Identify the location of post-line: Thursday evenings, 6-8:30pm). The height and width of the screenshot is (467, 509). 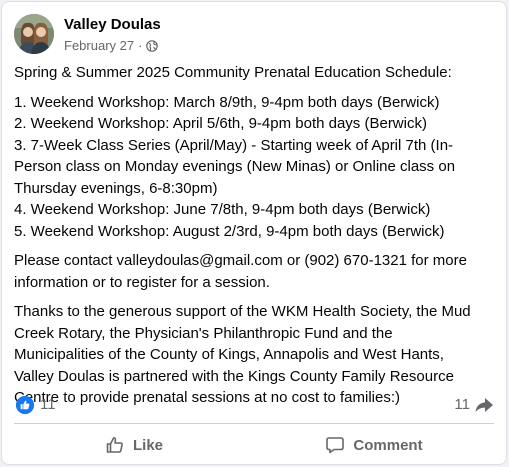
(116, 188).